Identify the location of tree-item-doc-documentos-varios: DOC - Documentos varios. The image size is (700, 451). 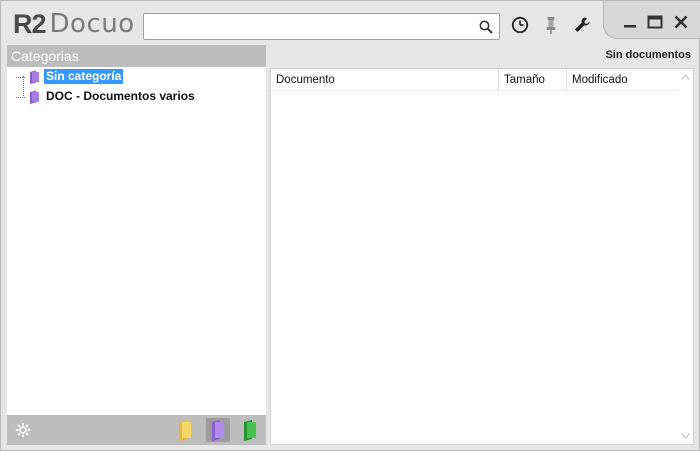
(136, 98).